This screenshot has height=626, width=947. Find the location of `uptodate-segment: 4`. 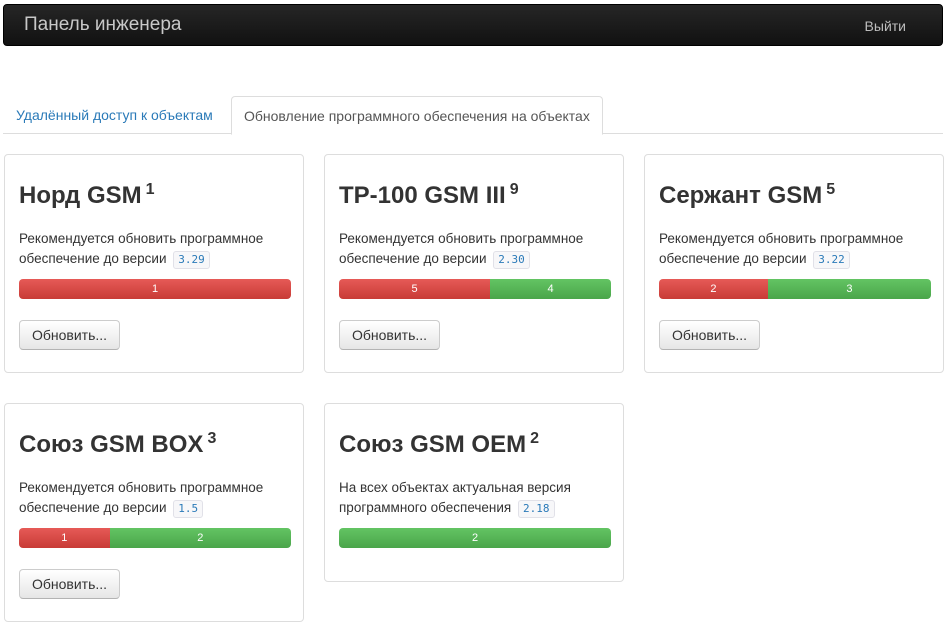

uptodate-segment: 4 is located at coordinates (550, 289).